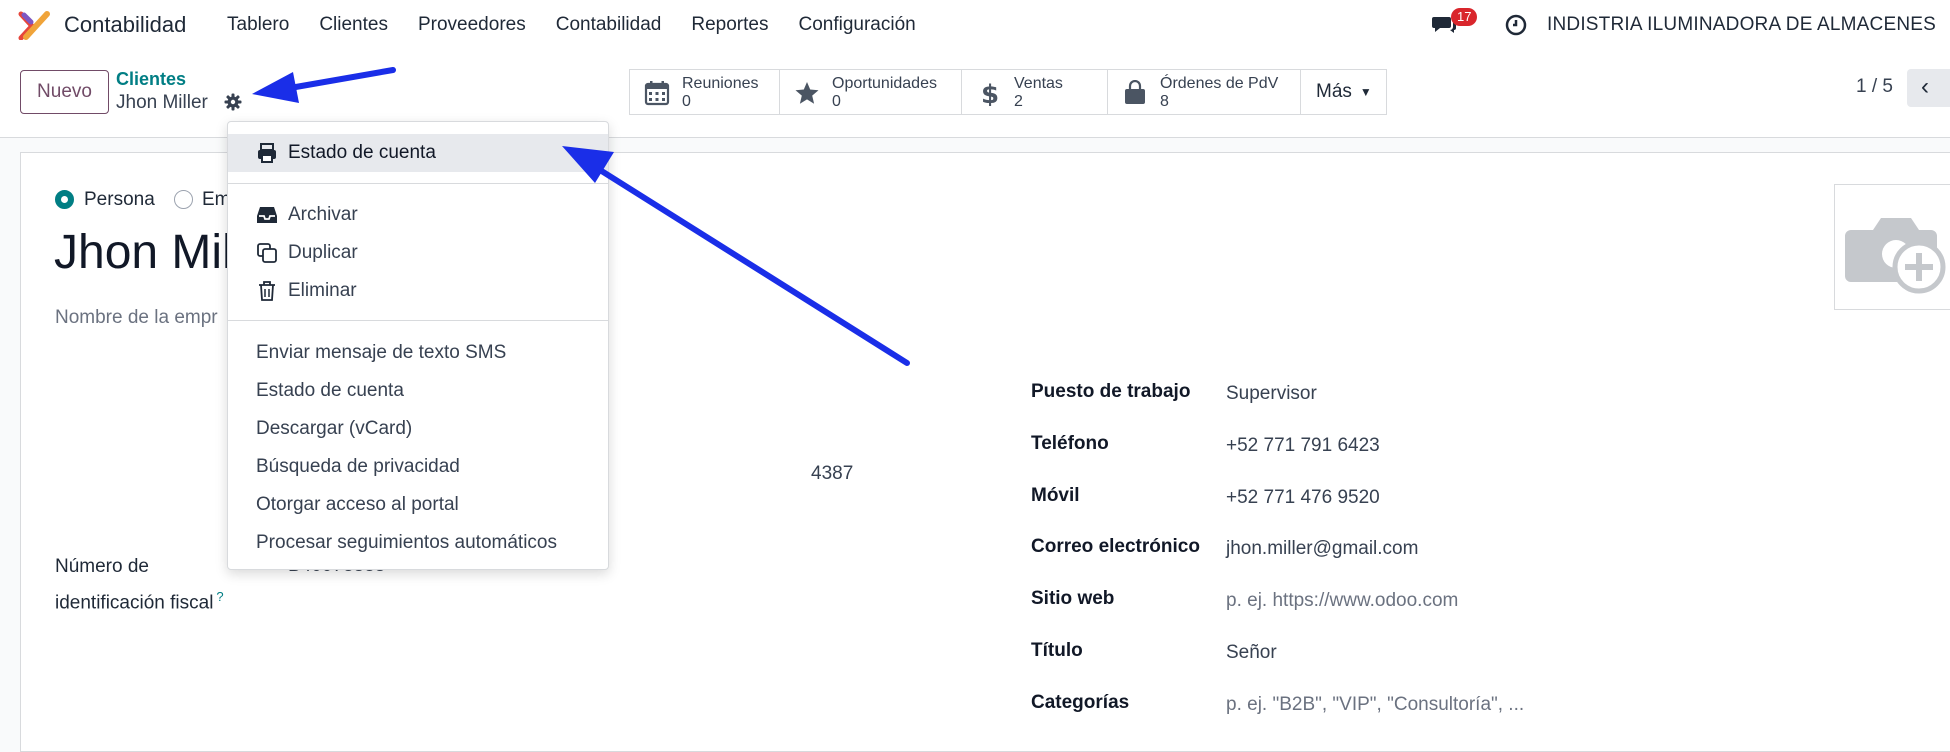 Image resolution: width=1950 pixels, height=752 pixels. Describe the element at coordinates (119, 200) in the screenshot. I see `radio-person-label: Persona` at that location.